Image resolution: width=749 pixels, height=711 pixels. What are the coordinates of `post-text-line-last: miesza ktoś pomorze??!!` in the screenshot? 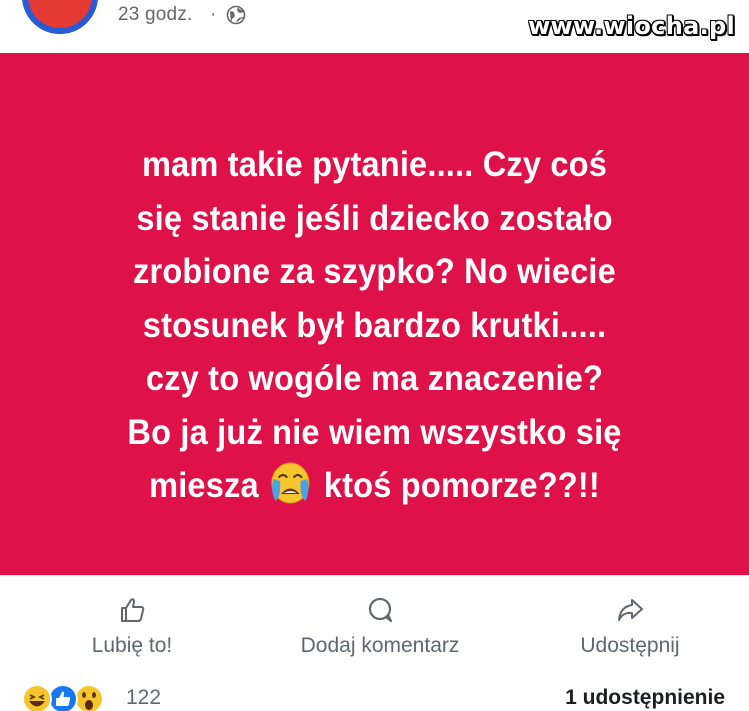 It's located at (374, 486).